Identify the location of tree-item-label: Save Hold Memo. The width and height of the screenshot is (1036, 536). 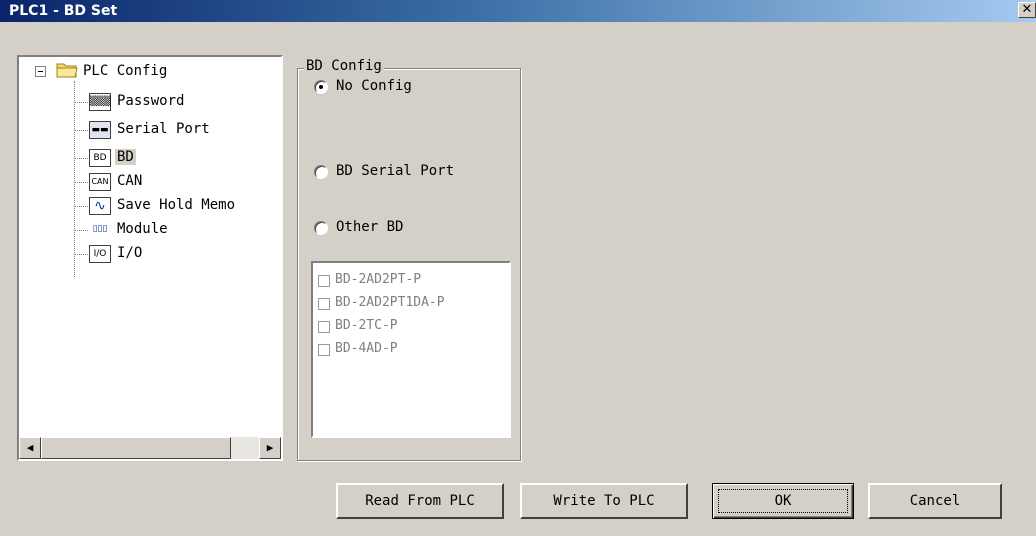
(176, 205).